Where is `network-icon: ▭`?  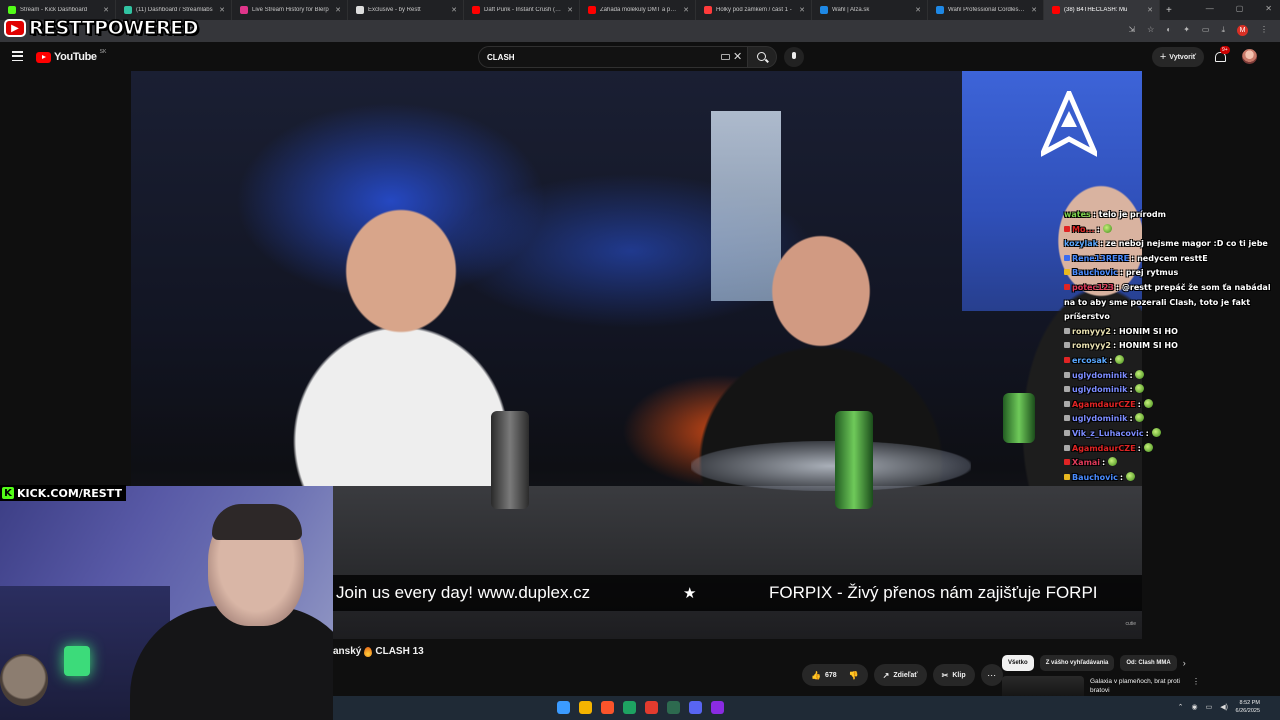
network-icon: ▭ is located at coordinates (1209, 707).